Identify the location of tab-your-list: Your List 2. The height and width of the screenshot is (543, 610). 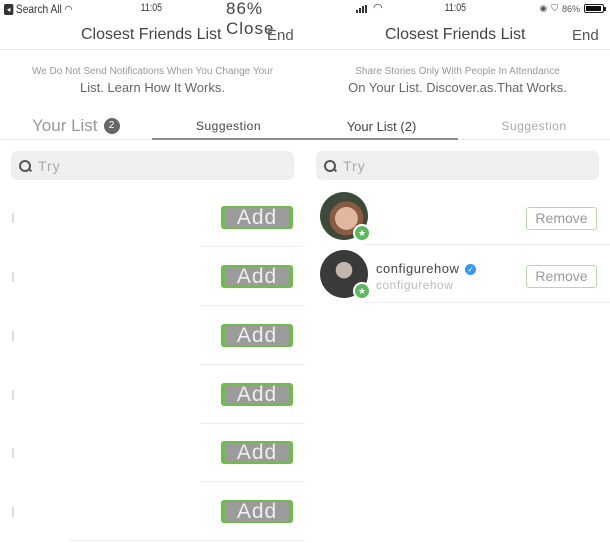
(87, 126).